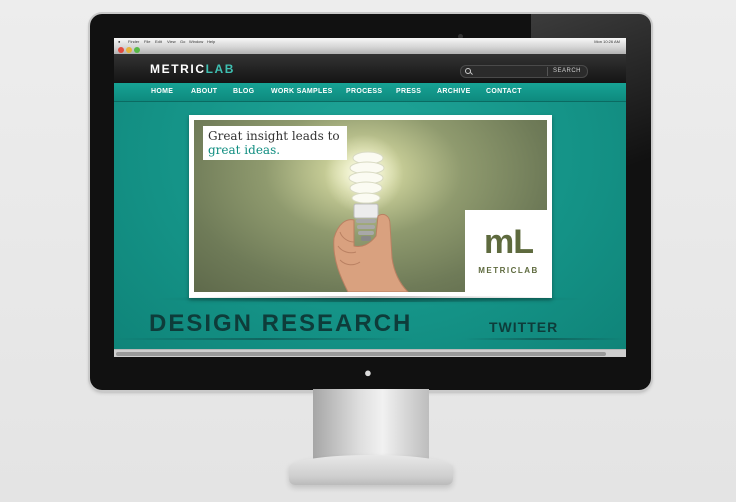 The image size is (736, 502). I want to click on metriclab-badge: mL METRICLAB, so click(506, 251).